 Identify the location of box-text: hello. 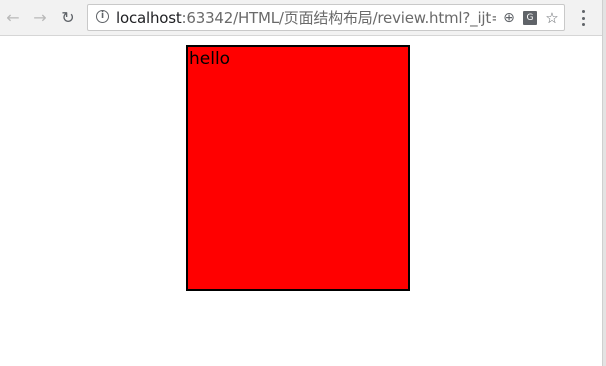
(210, 59).